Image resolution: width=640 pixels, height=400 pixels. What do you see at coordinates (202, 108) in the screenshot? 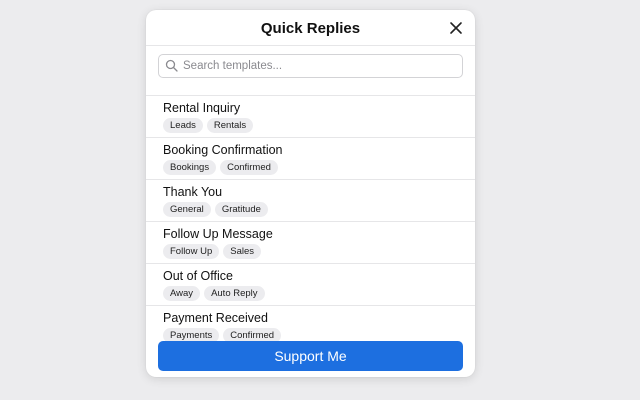
I see `template-name: Rental Inquiry` at bounding box center [202, 108].